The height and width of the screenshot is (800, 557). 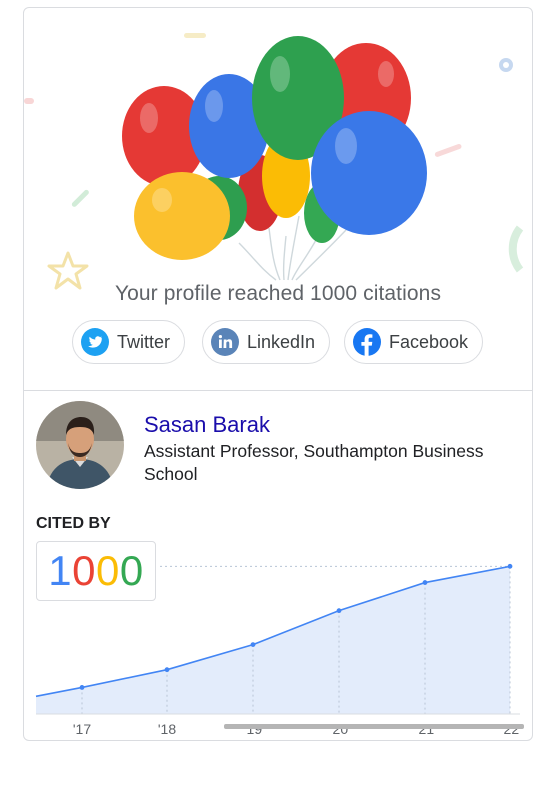 I want to click on share-facebook-button: Facebook, so click(x=414, y=342).